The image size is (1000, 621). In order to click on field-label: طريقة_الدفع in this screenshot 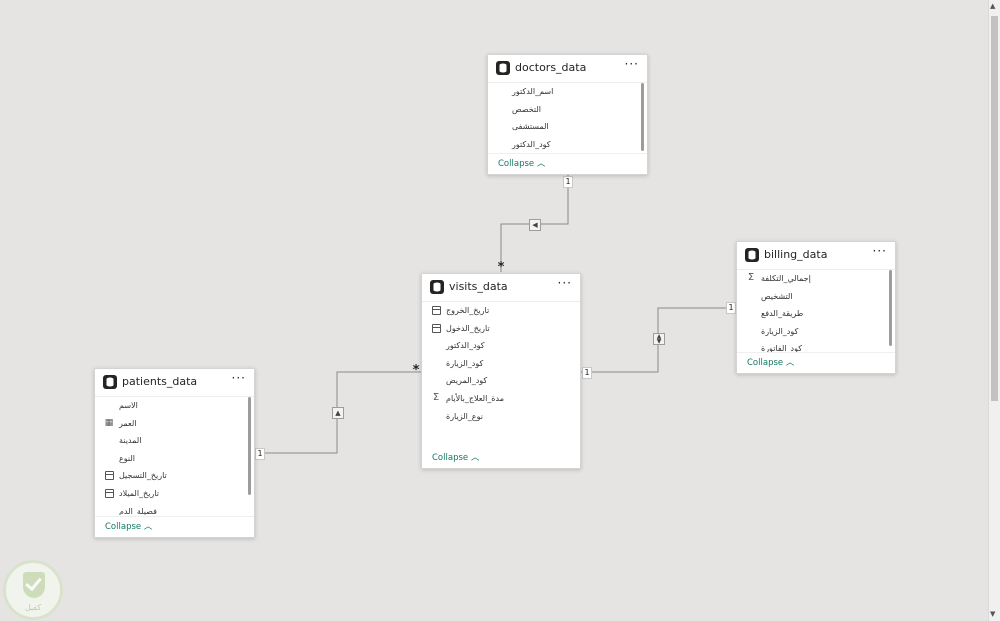, I will do `click(782, 314)`.